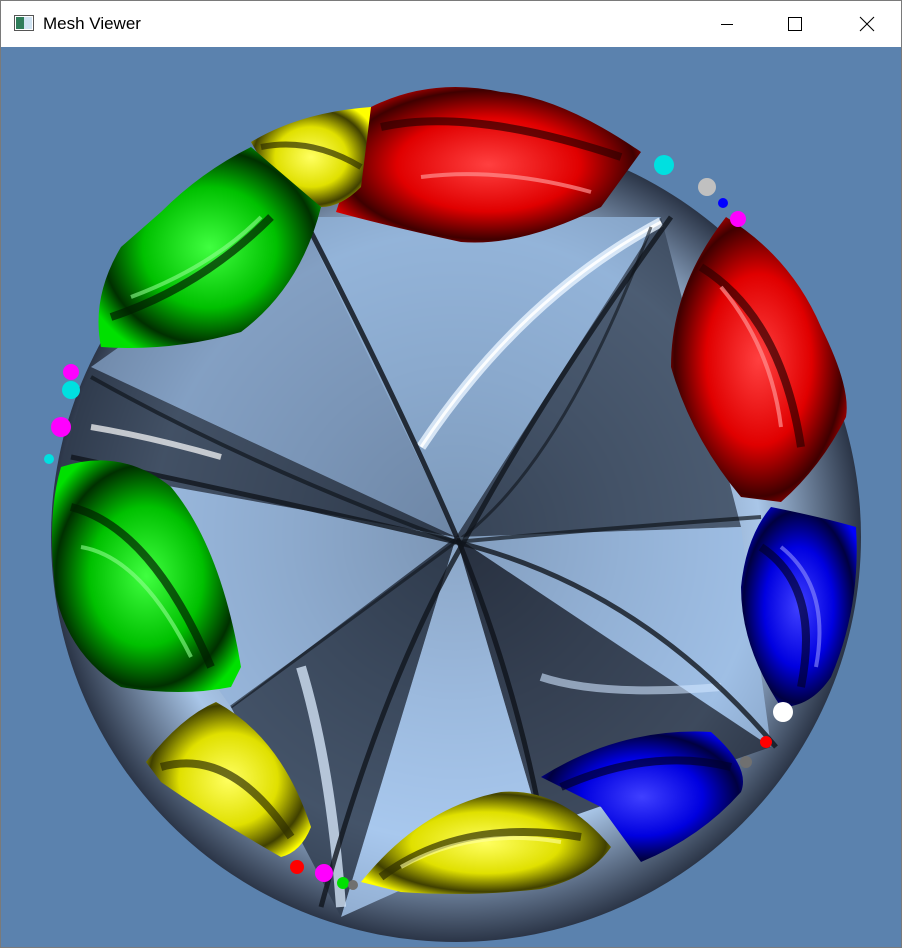  Describe the element at coordinates (92, 23) in the screenshot. I see `window-title: Mesh Viewer` at that location.